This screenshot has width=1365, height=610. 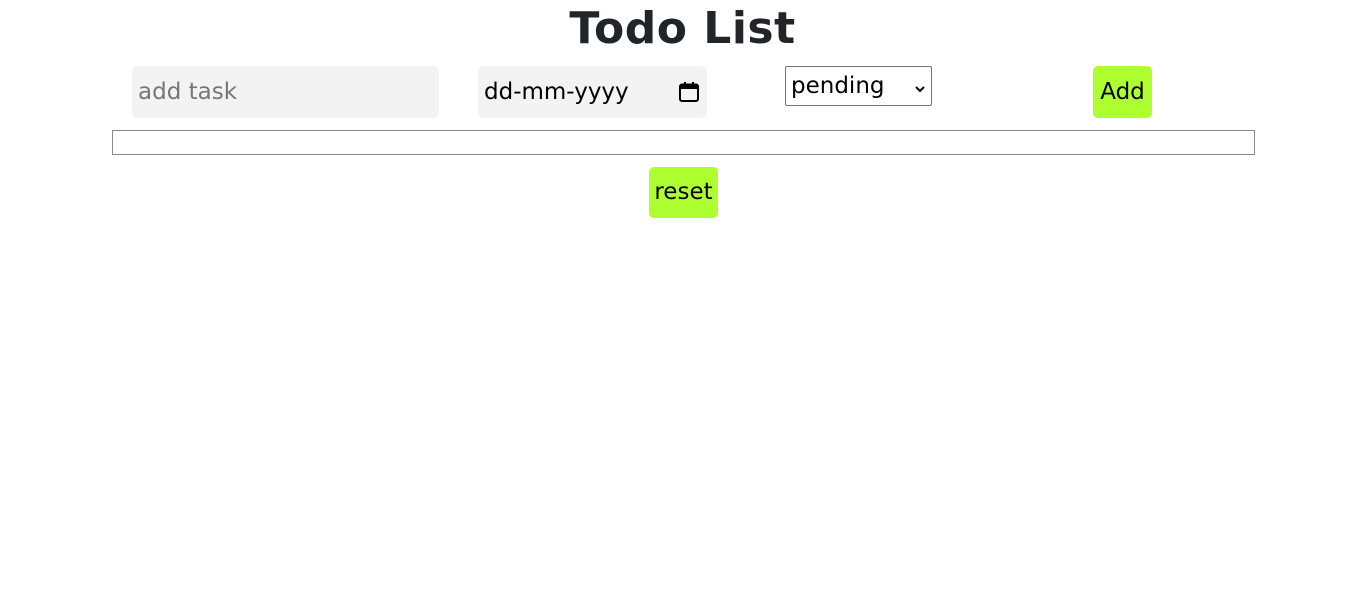 I want to click on date-input: dd-mm-yyyy, so click(x=592, y=92).